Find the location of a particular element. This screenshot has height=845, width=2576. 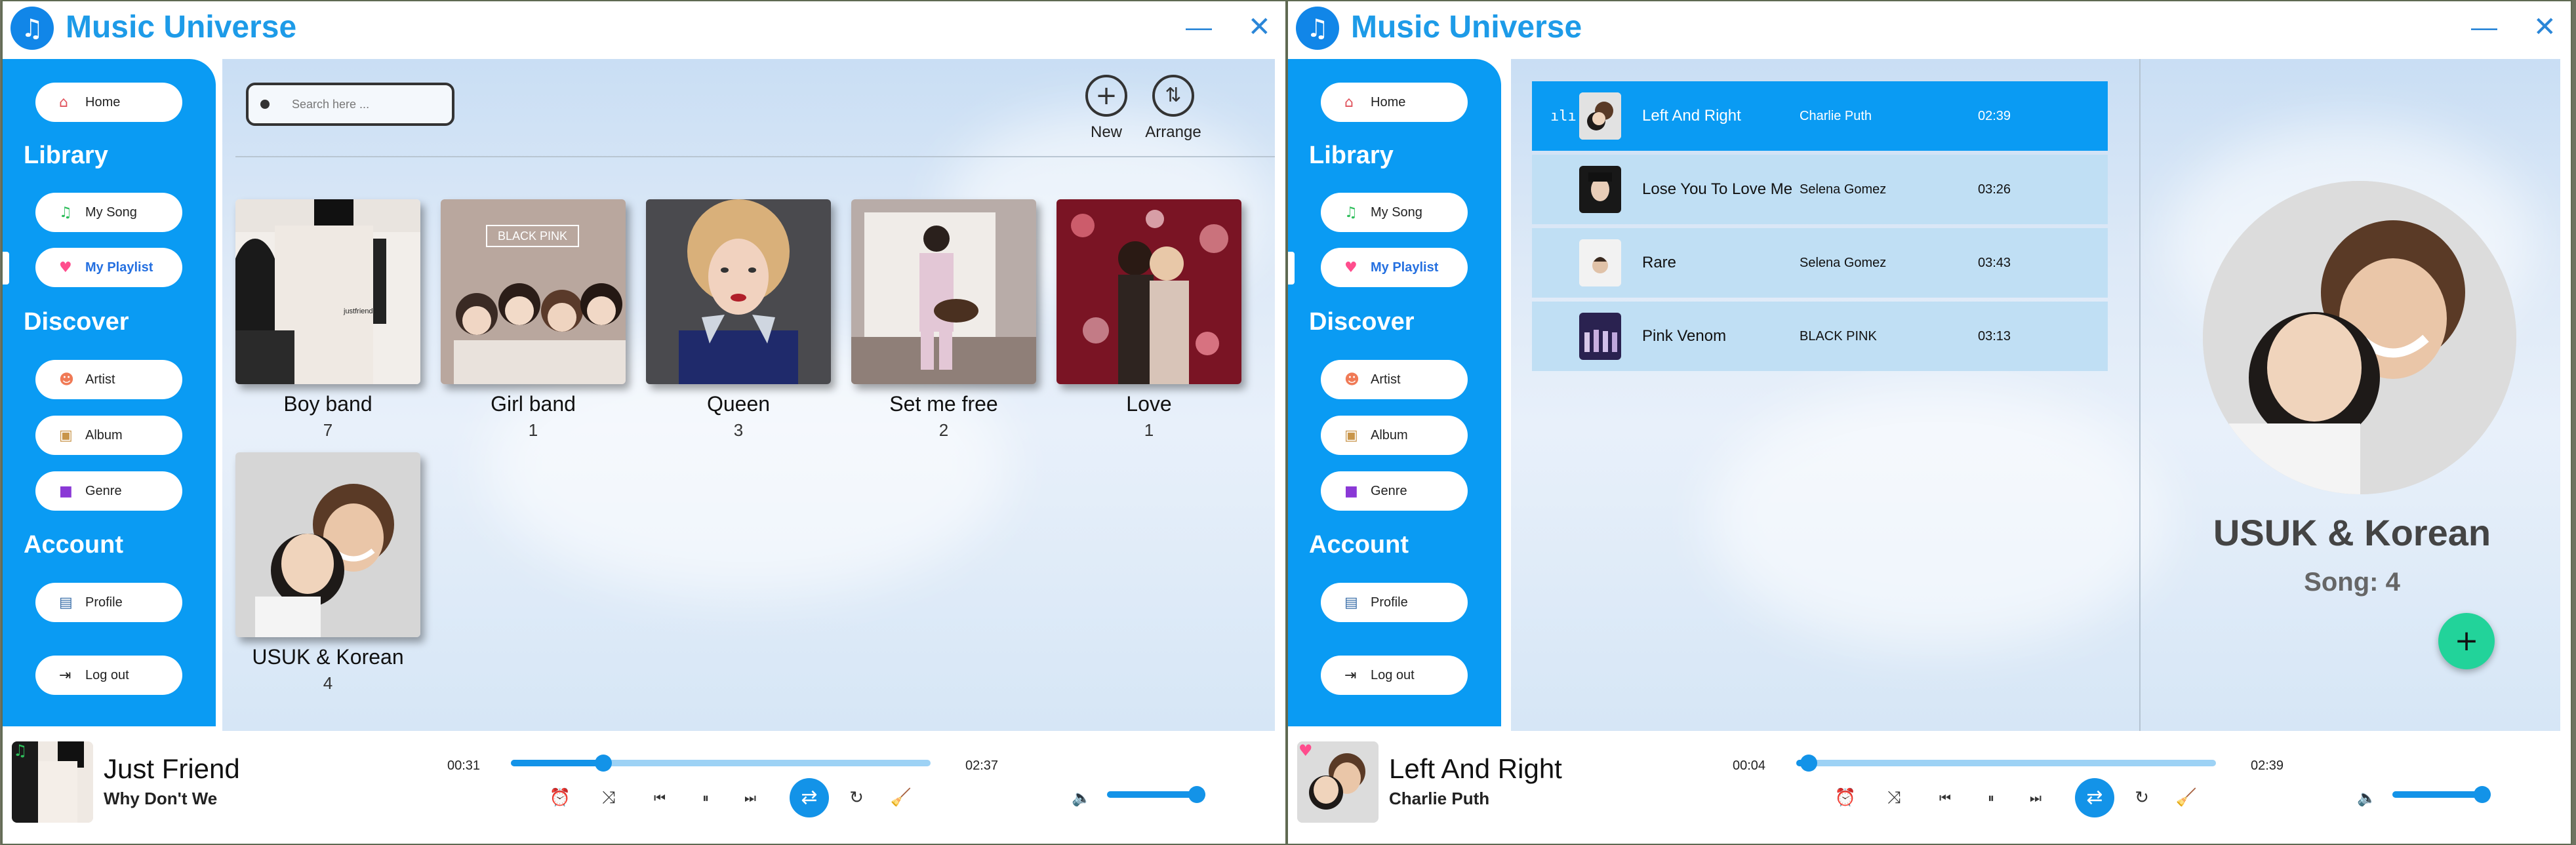

playlist-card: justfriends Boy band 7 is located at coordinates (327, 320).